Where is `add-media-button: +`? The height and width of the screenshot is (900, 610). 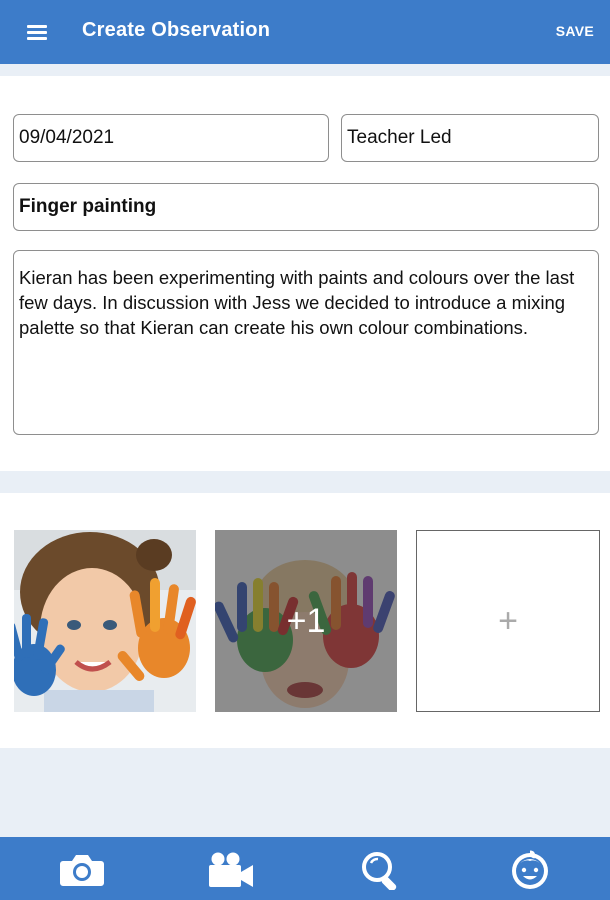
add-media-button: + is located at coordinates (508, 621).